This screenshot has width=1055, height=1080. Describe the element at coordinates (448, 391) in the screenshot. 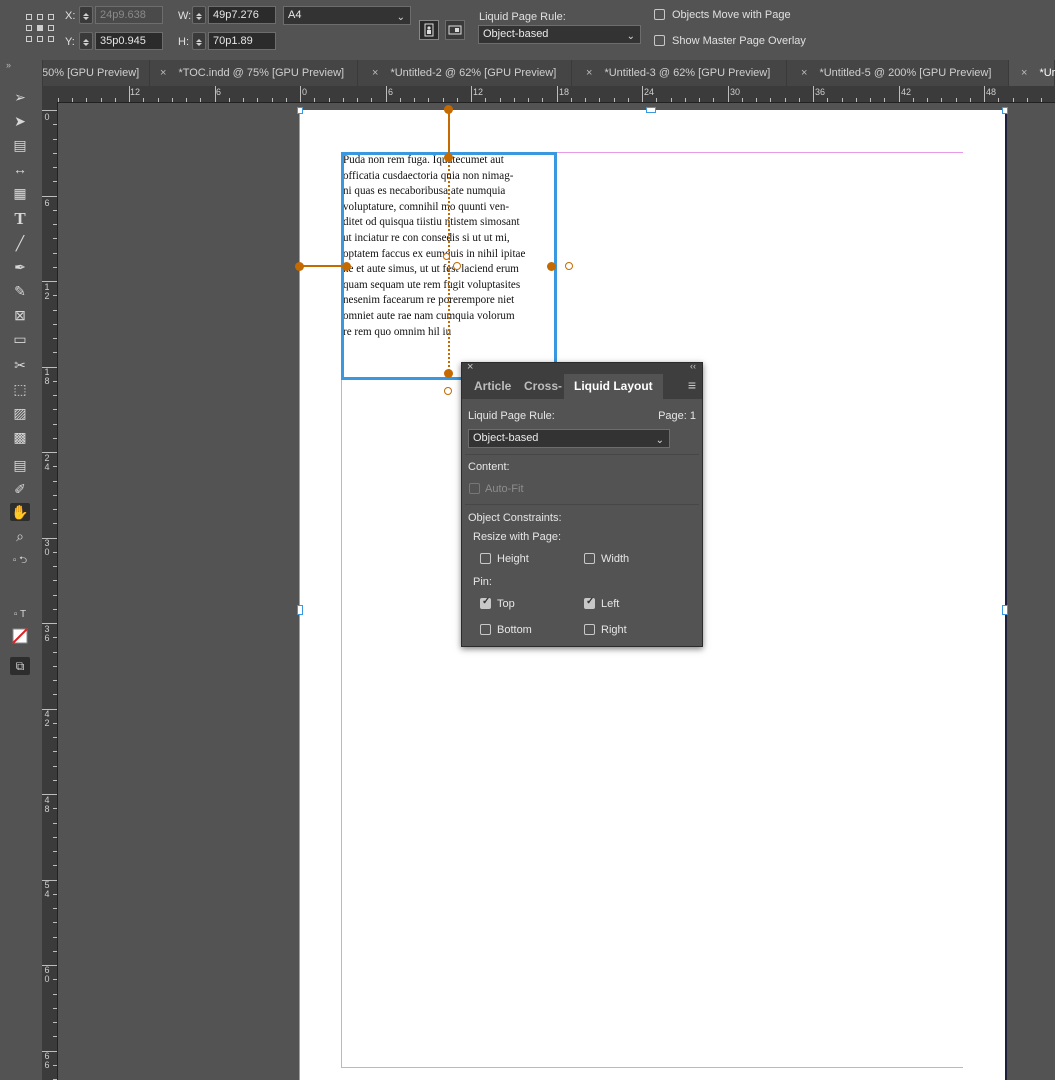

I see `pin-bottom-toggle` at that location.